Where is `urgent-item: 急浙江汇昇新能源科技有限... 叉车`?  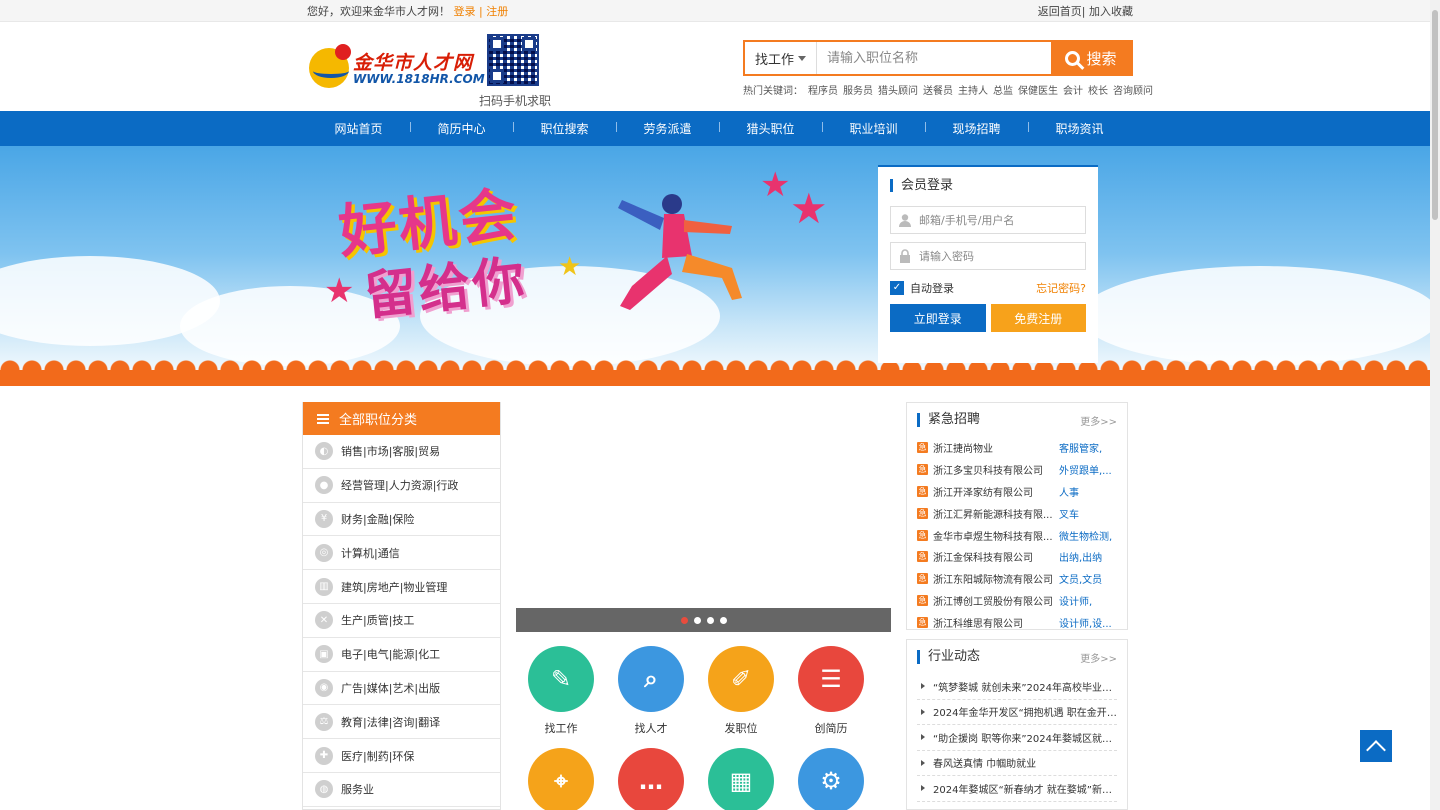
urgent-item: 急浙江汇昇新能源科技有限... 叉车 is located at coordinates (1017, 513).